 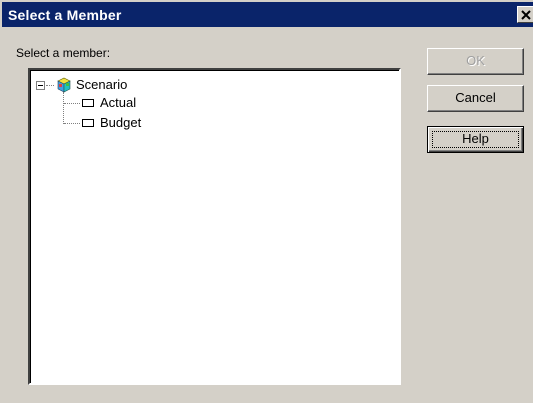 What do you see at coordinates (40, 85) in the screenshot?
I see `collapse-toggle-icon` at bounding box center [40, 85].